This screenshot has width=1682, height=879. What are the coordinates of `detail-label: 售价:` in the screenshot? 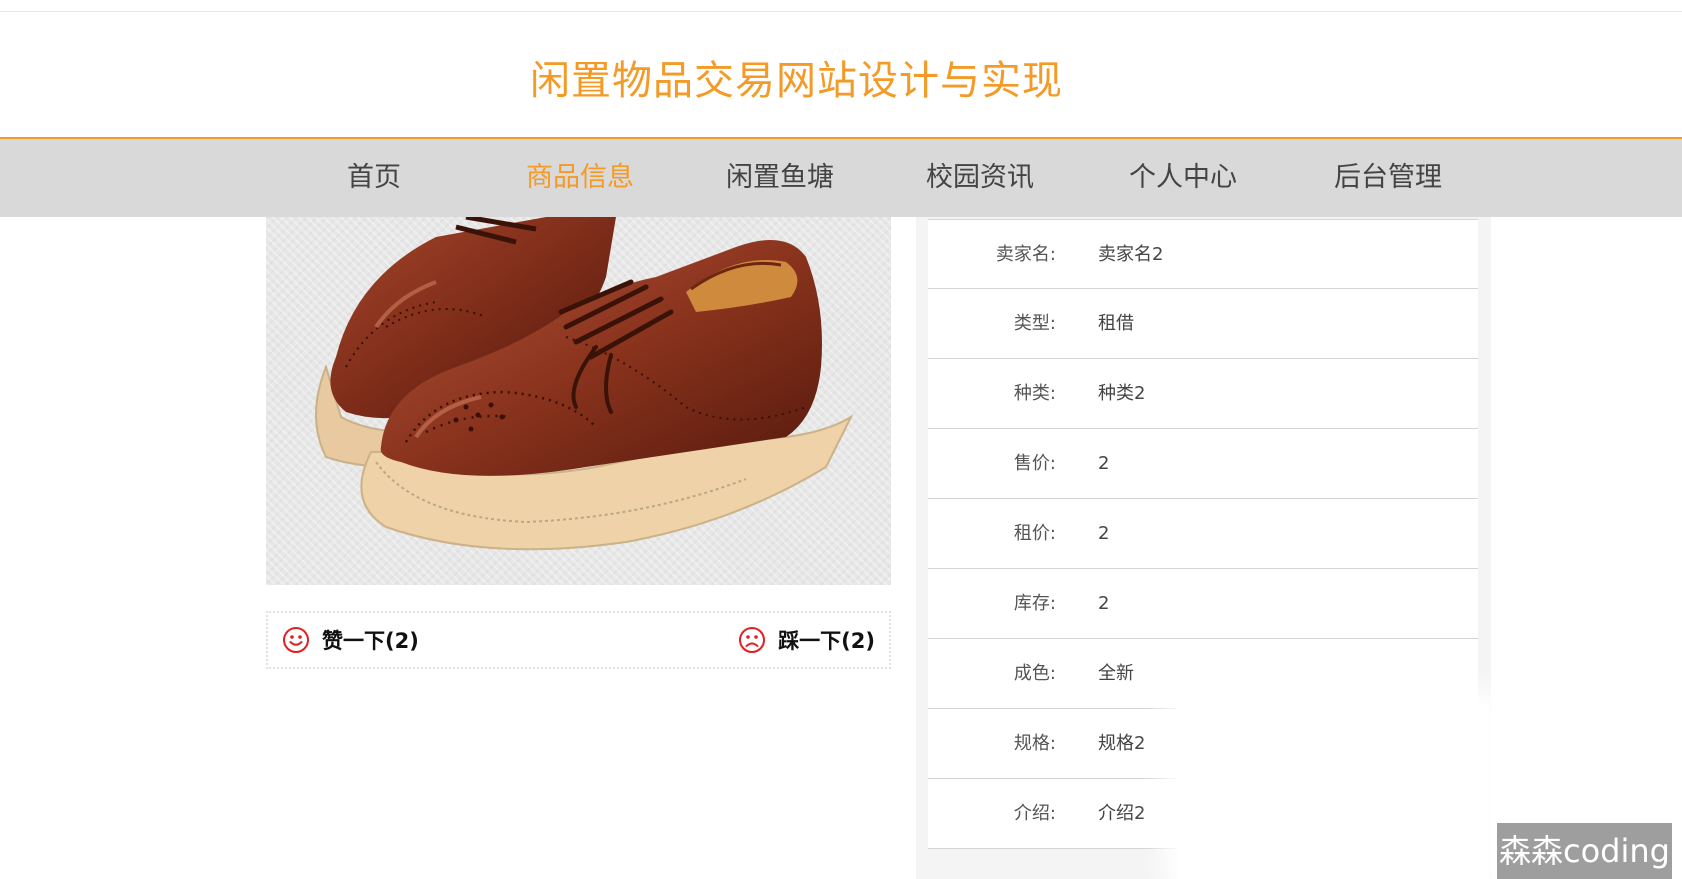 It's located at (1034, 463).